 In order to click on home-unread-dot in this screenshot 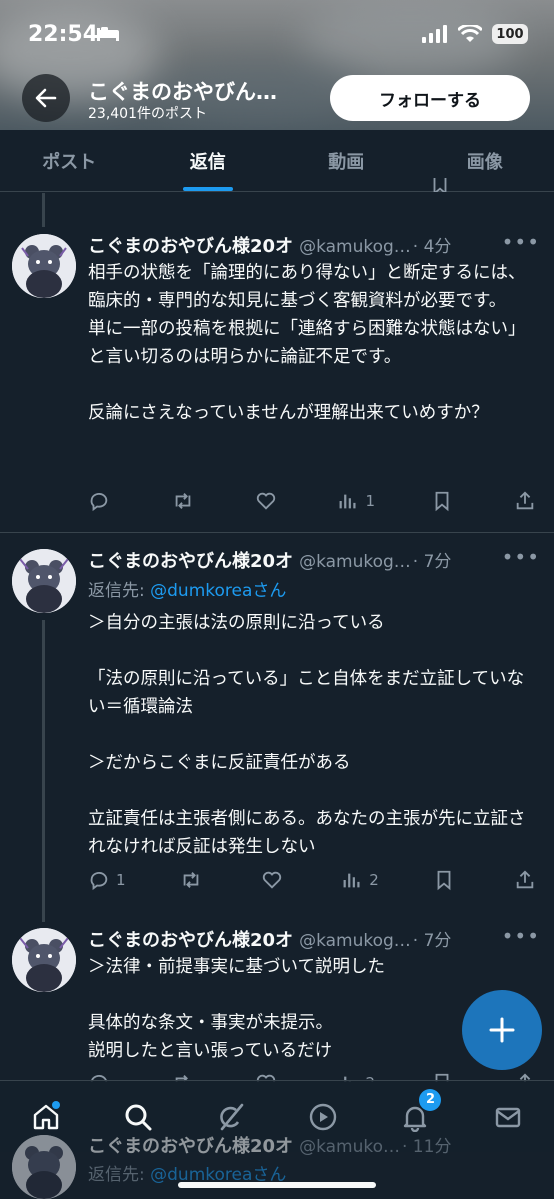, I will do `click(56, 1104)`.